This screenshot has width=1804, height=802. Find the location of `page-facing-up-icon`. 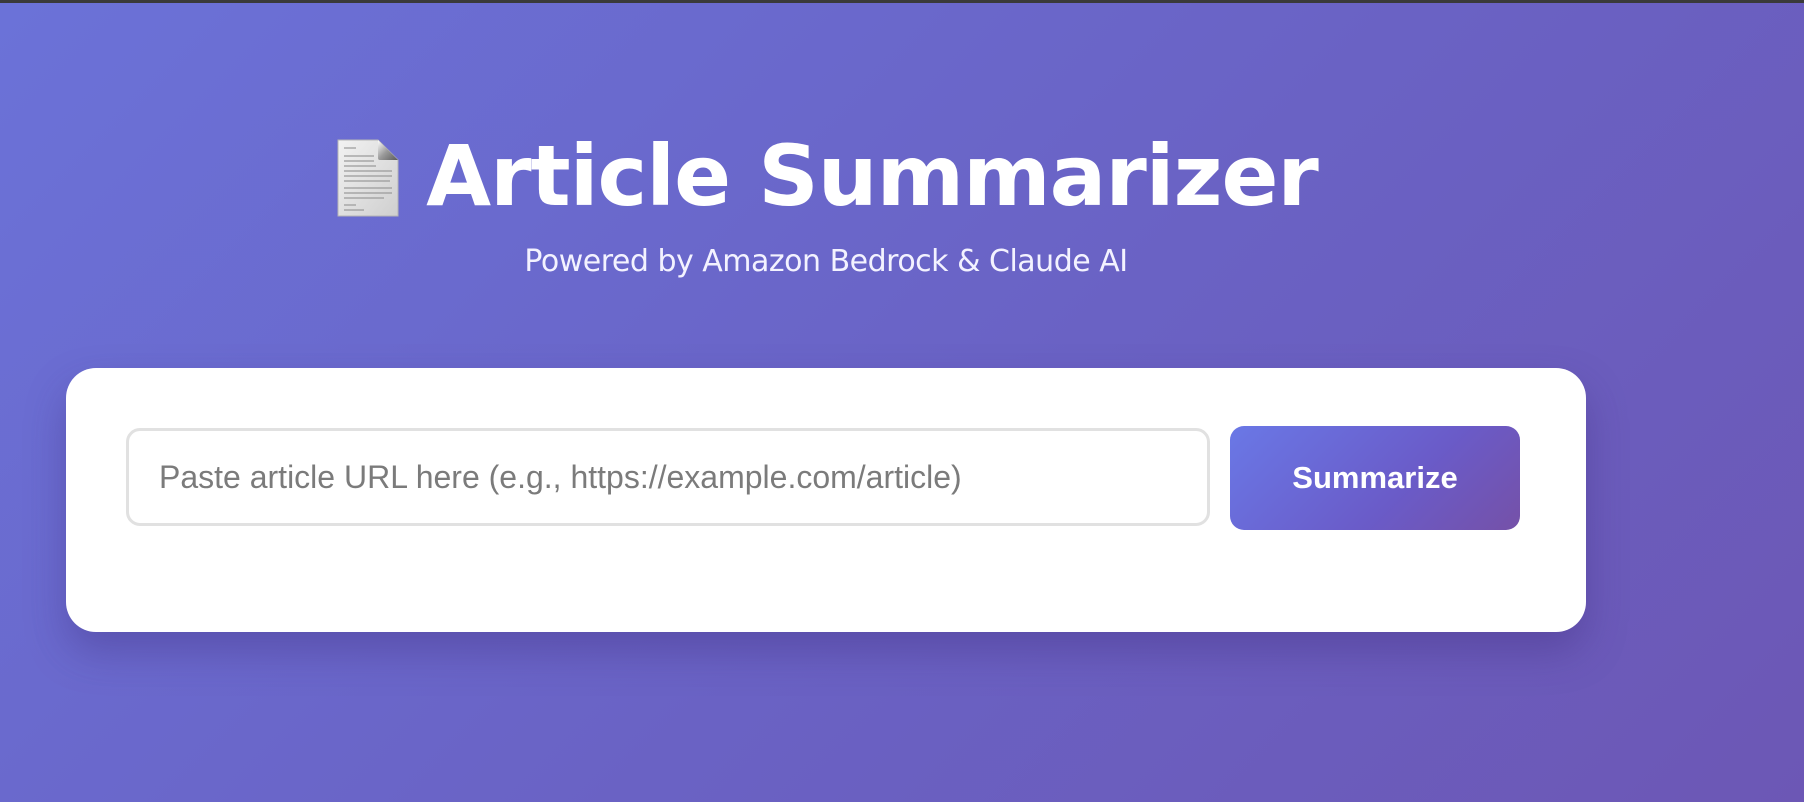

page-facing-up-icon is located at coordinates (368, 178).